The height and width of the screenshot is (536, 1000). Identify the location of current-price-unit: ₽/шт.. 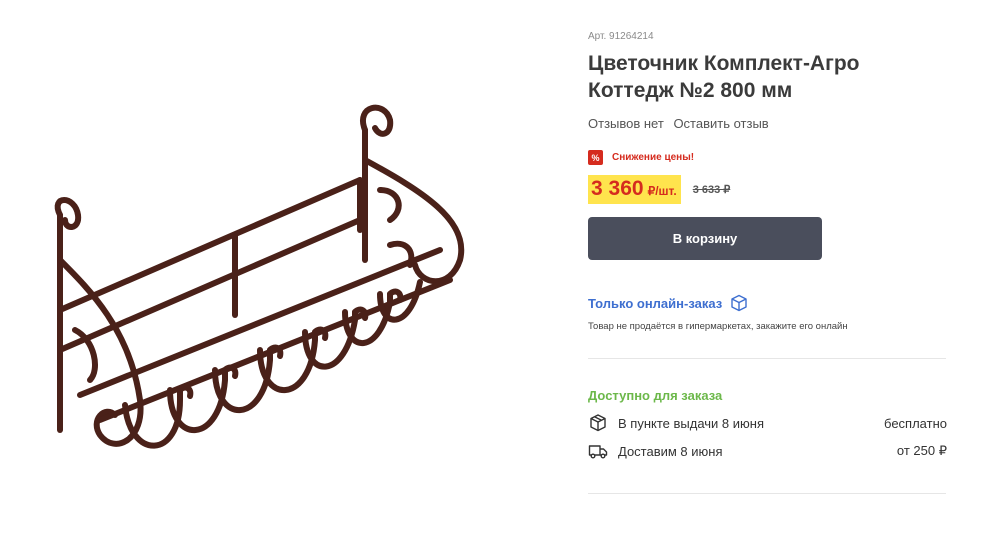
(662, 191).